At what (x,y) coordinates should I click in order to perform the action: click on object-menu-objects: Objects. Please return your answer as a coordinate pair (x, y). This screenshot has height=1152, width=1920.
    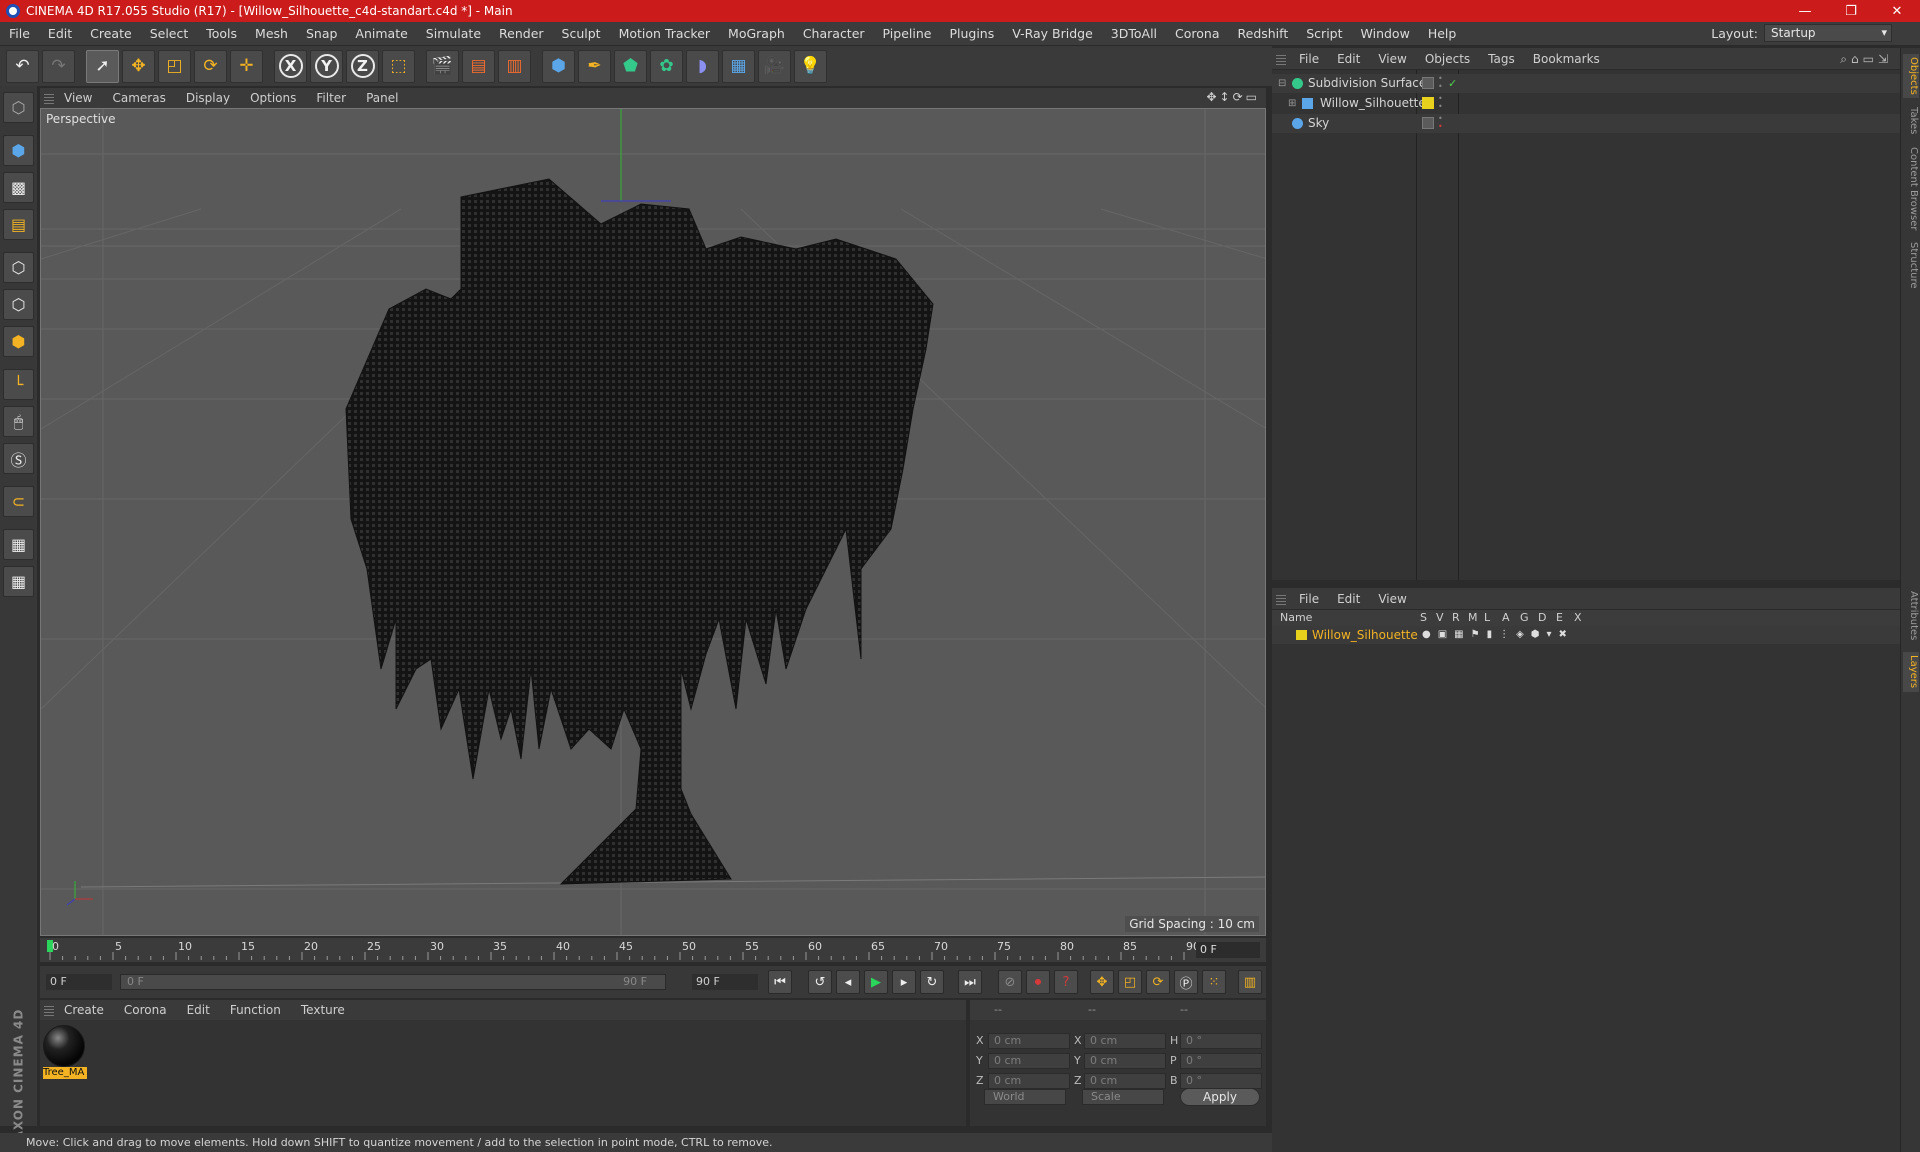
    Looking at the image, I should click on (1447, 59).